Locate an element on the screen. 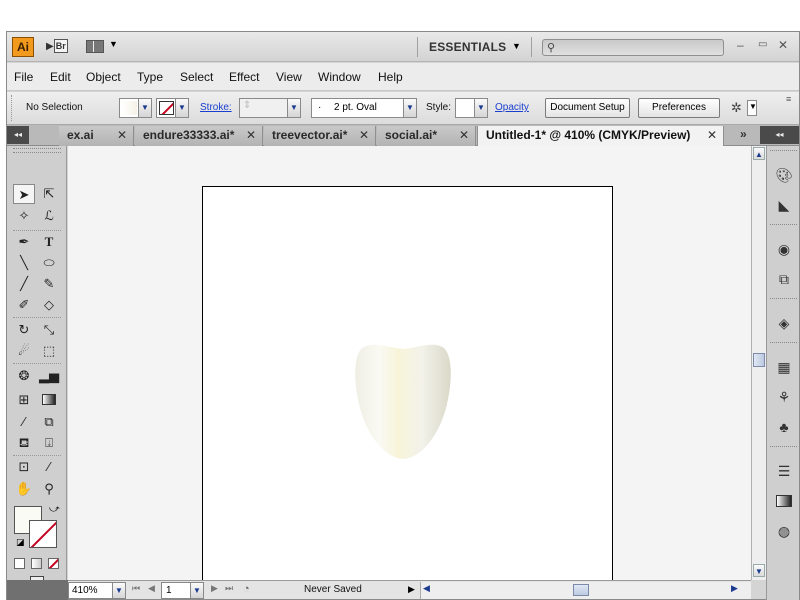  stroke-weight-dropdown: ⇕ ▼ is located at coordinates (270, 108).